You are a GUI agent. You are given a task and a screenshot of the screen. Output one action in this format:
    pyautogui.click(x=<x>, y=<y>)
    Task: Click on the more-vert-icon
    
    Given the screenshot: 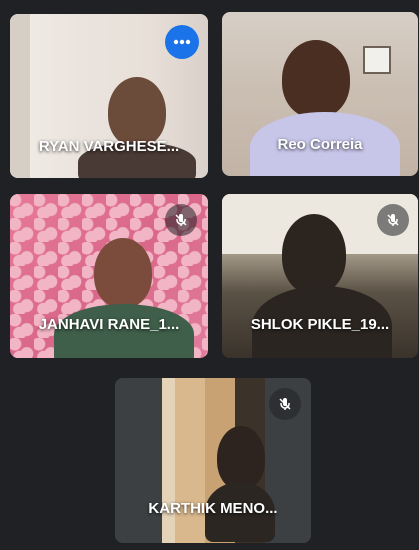 What is the action you would take?
    pyautogui.click(x=182, y=42)
    